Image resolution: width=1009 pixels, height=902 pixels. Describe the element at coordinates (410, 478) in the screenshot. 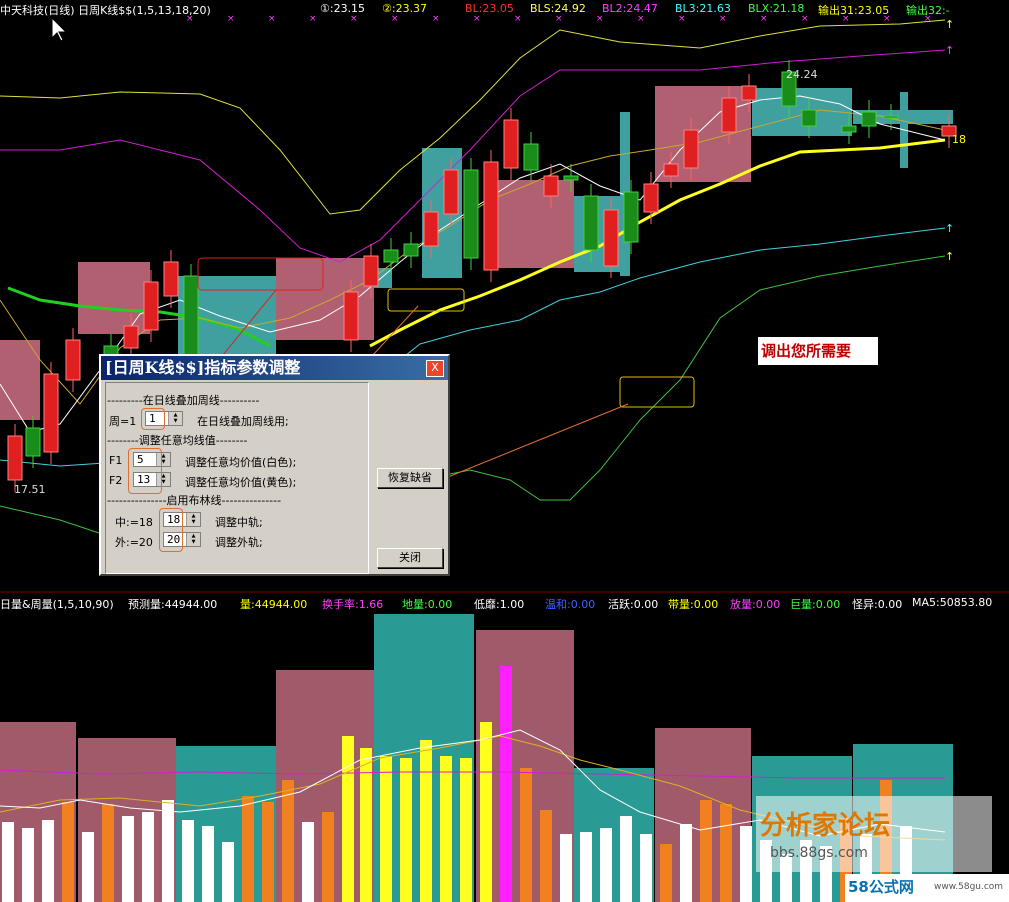

I see `restore-defaults-button: 恢复缺省` at that location.